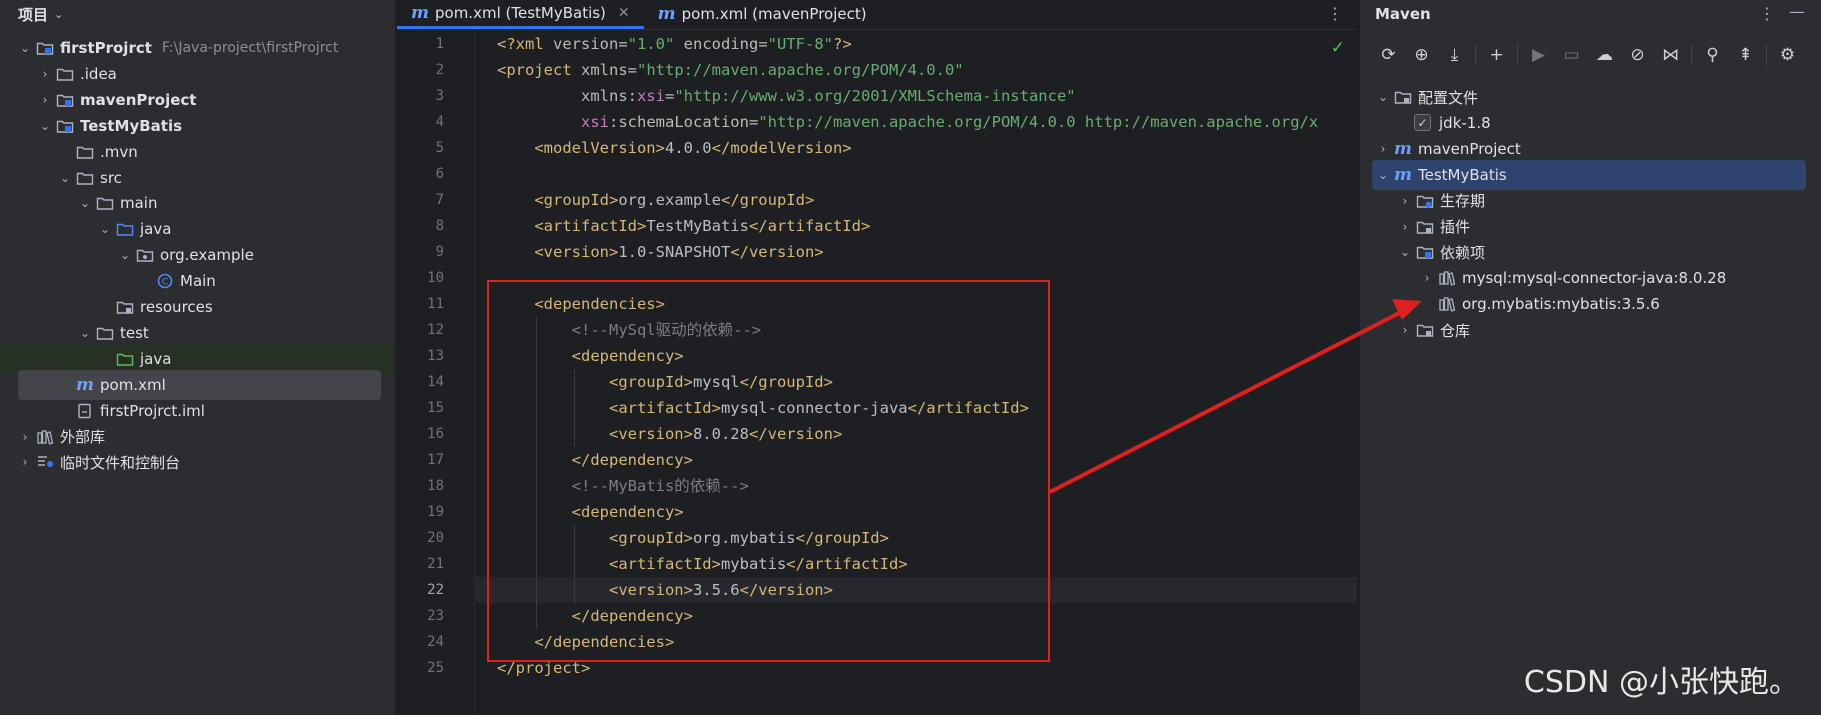 This screenshot has width=1821, height=715. What do you see at coordinates (916, 148) in the screenshot?
I see `code-line: <modelVersion>4.0.0</modelVersion>` at bounding box center [916, 148].